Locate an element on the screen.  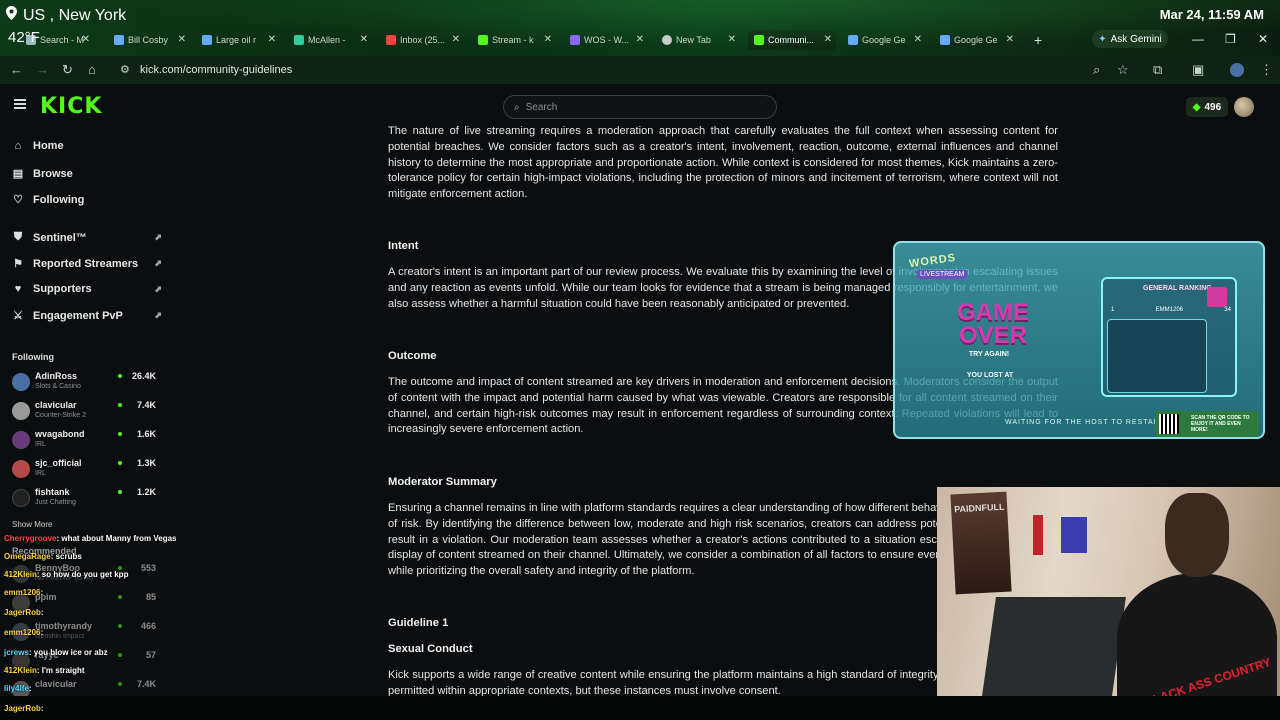
sidebar-item-label: Engagement PvP is located at coordinates (78, 315).